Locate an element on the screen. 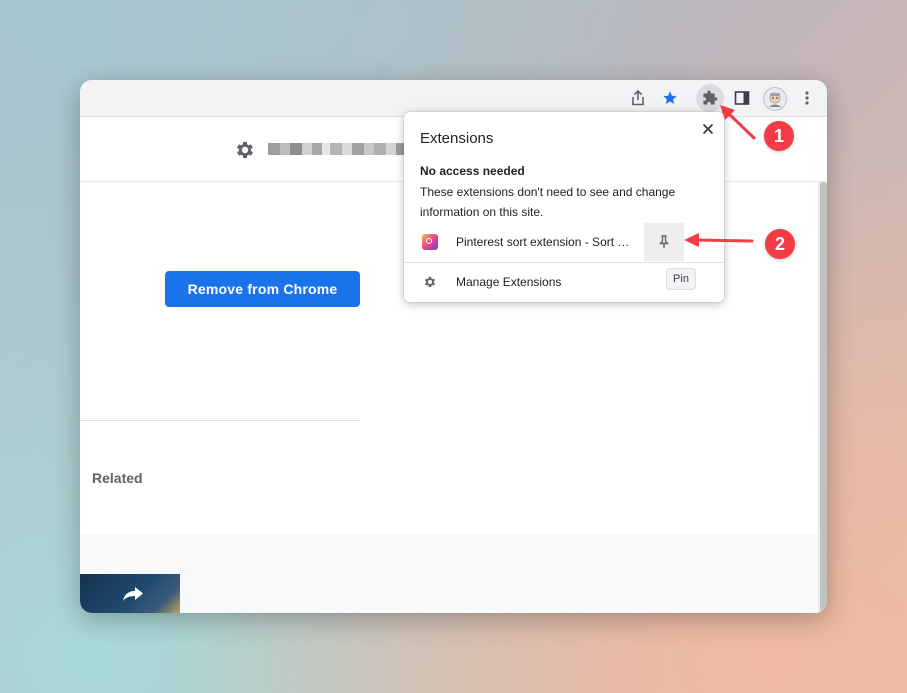  manage-extensions-label: Manage Extensions is located at coordinates (509, 282).